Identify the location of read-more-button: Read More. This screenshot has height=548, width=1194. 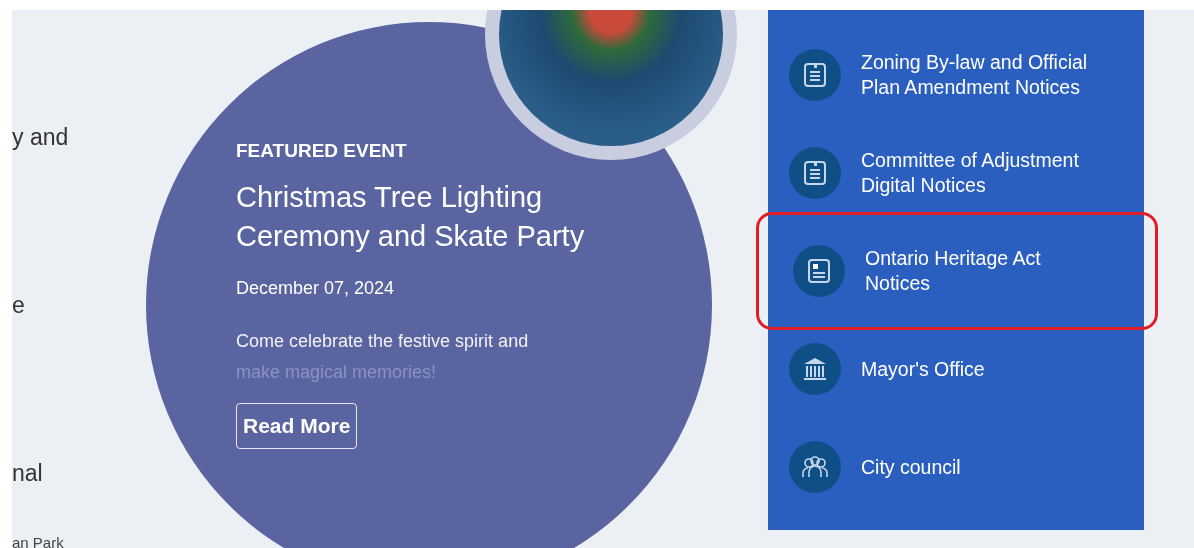
(297, 426).